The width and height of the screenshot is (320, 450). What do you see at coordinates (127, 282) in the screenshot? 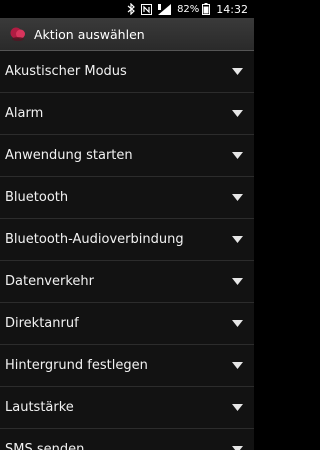
I see `list-item-datenverkehr: Datenverkehr` at bounding box center [127, 282].